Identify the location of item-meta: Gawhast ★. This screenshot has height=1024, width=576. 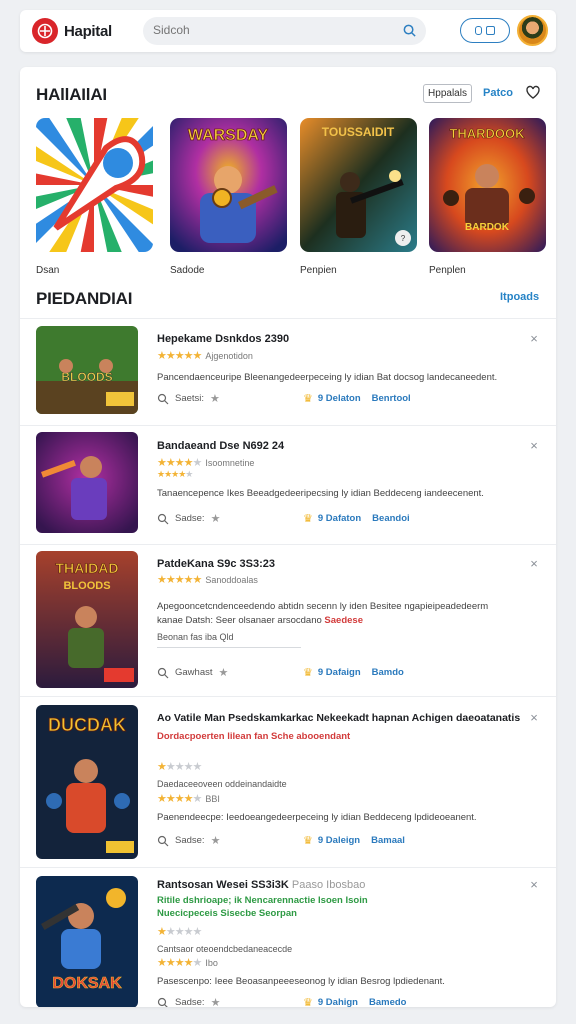
(192, 672).